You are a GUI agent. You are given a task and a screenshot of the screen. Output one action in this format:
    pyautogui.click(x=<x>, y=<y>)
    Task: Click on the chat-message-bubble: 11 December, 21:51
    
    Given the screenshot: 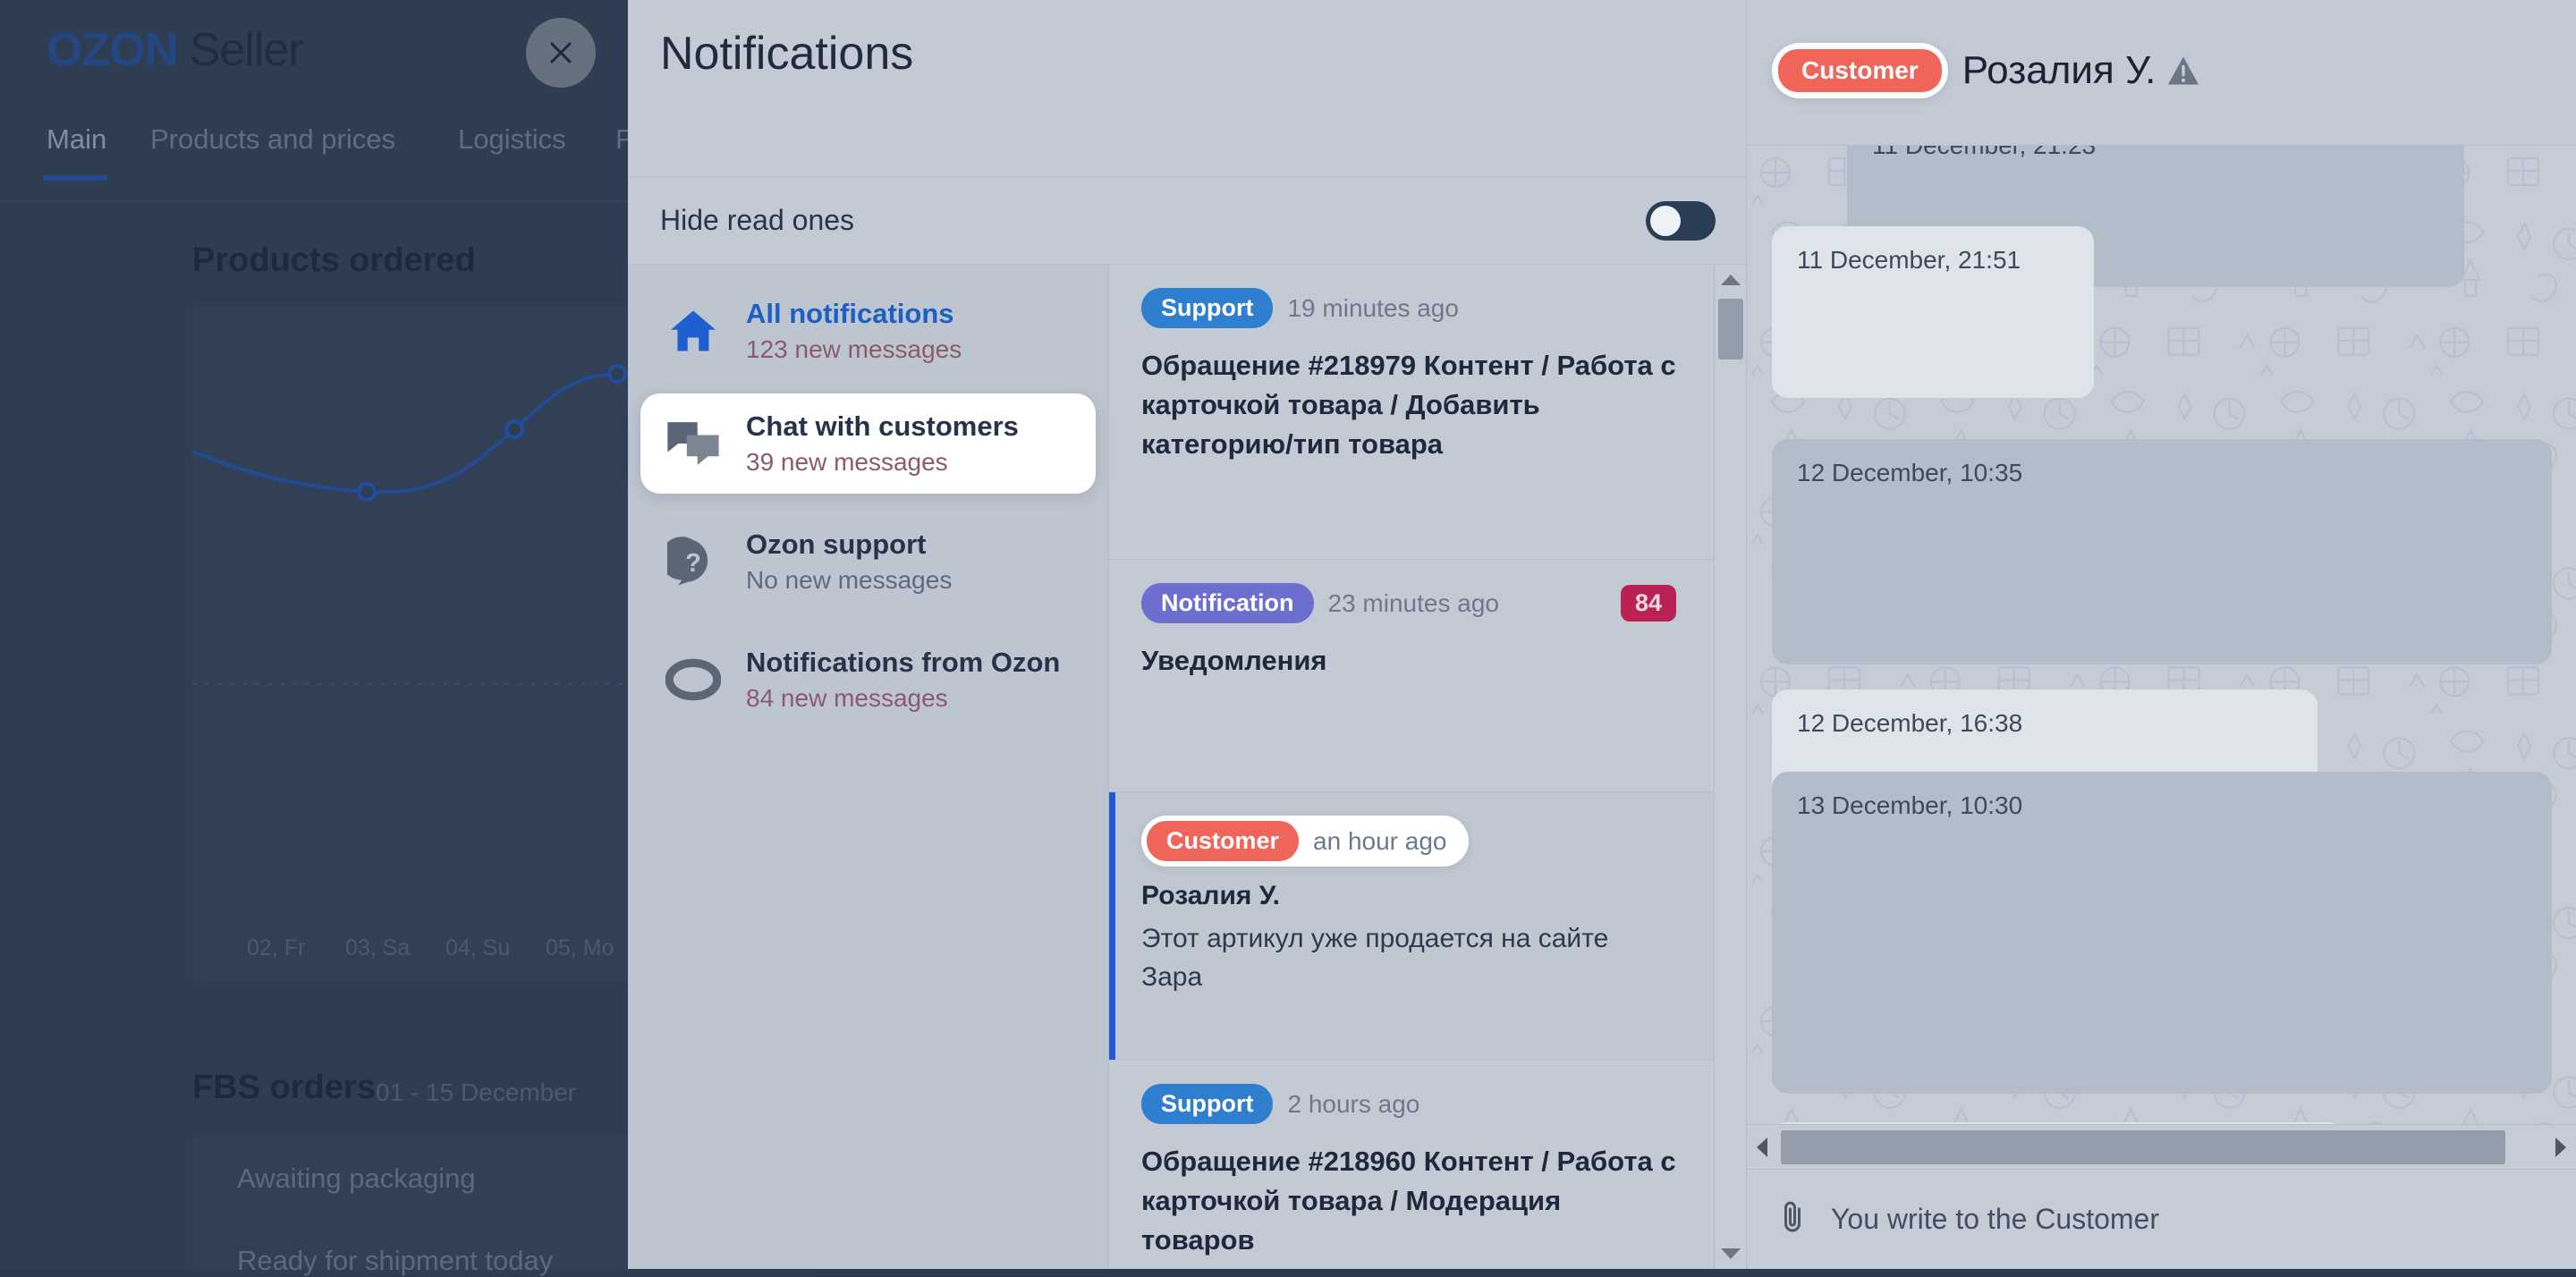 What is the action you would take?
    pyautogui.click(x=1933, y=312)
    